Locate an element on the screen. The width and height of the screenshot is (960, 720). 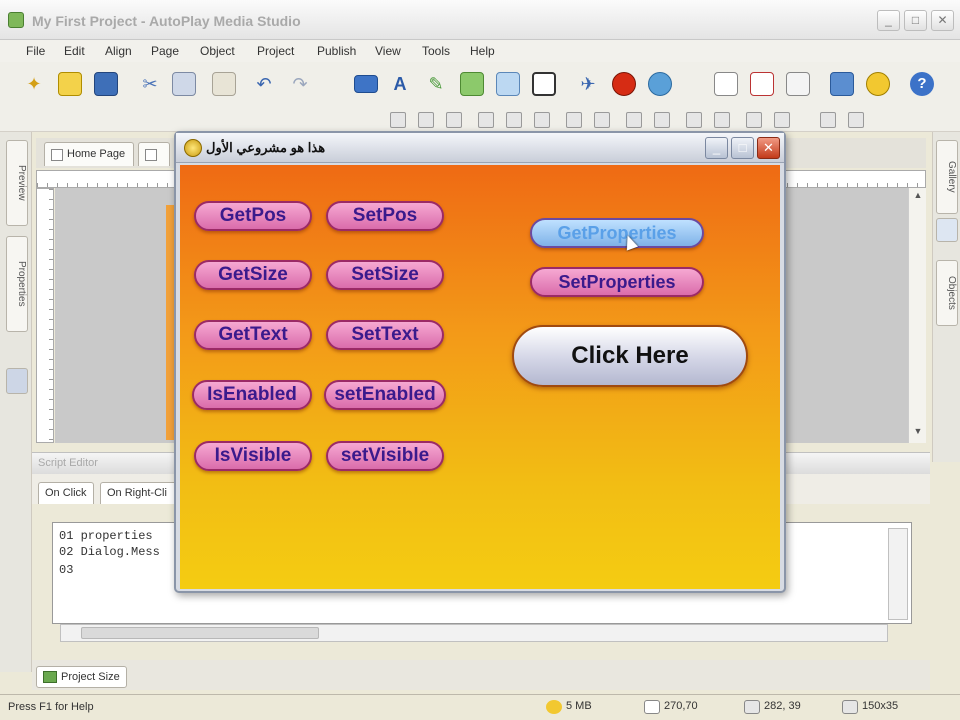
redo-icon: ↷ is located at coordinates (300, 84).